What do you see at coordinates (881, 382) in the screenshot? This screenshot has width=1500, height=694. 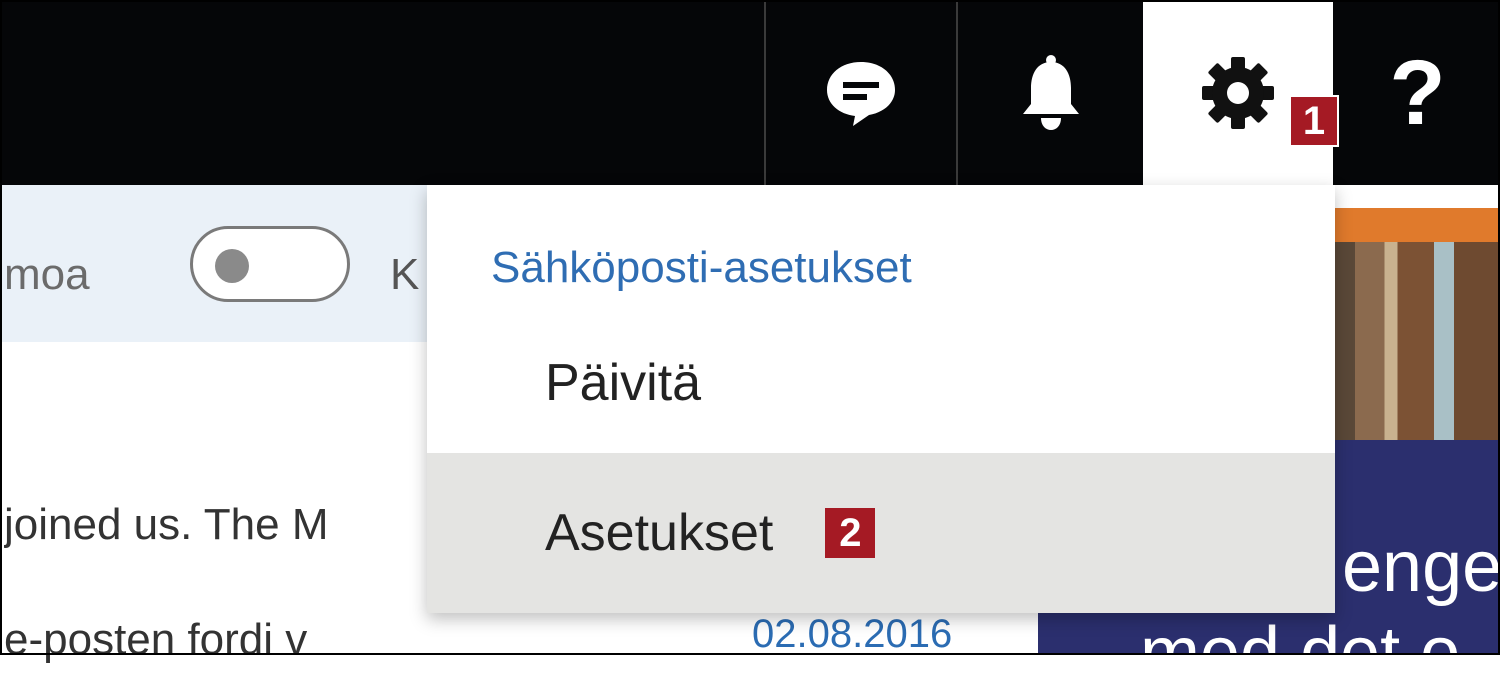 I see `menu-item-refresh: Päivitä` at bounding box center [881, 382].